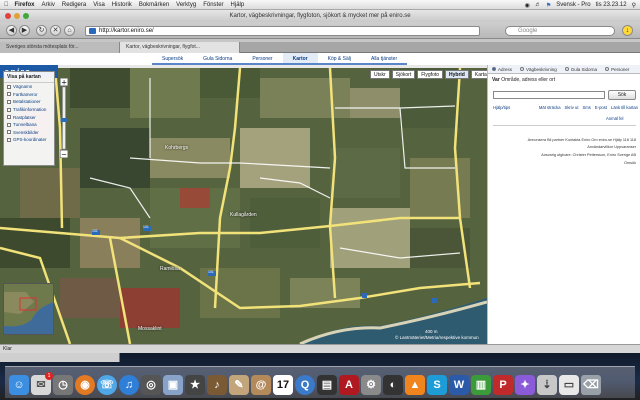 Image resolution: width=640 pixels, height=400 pixels. I want to click on nav-alla-tjanster: Alla tjänster, so click(384, 59).